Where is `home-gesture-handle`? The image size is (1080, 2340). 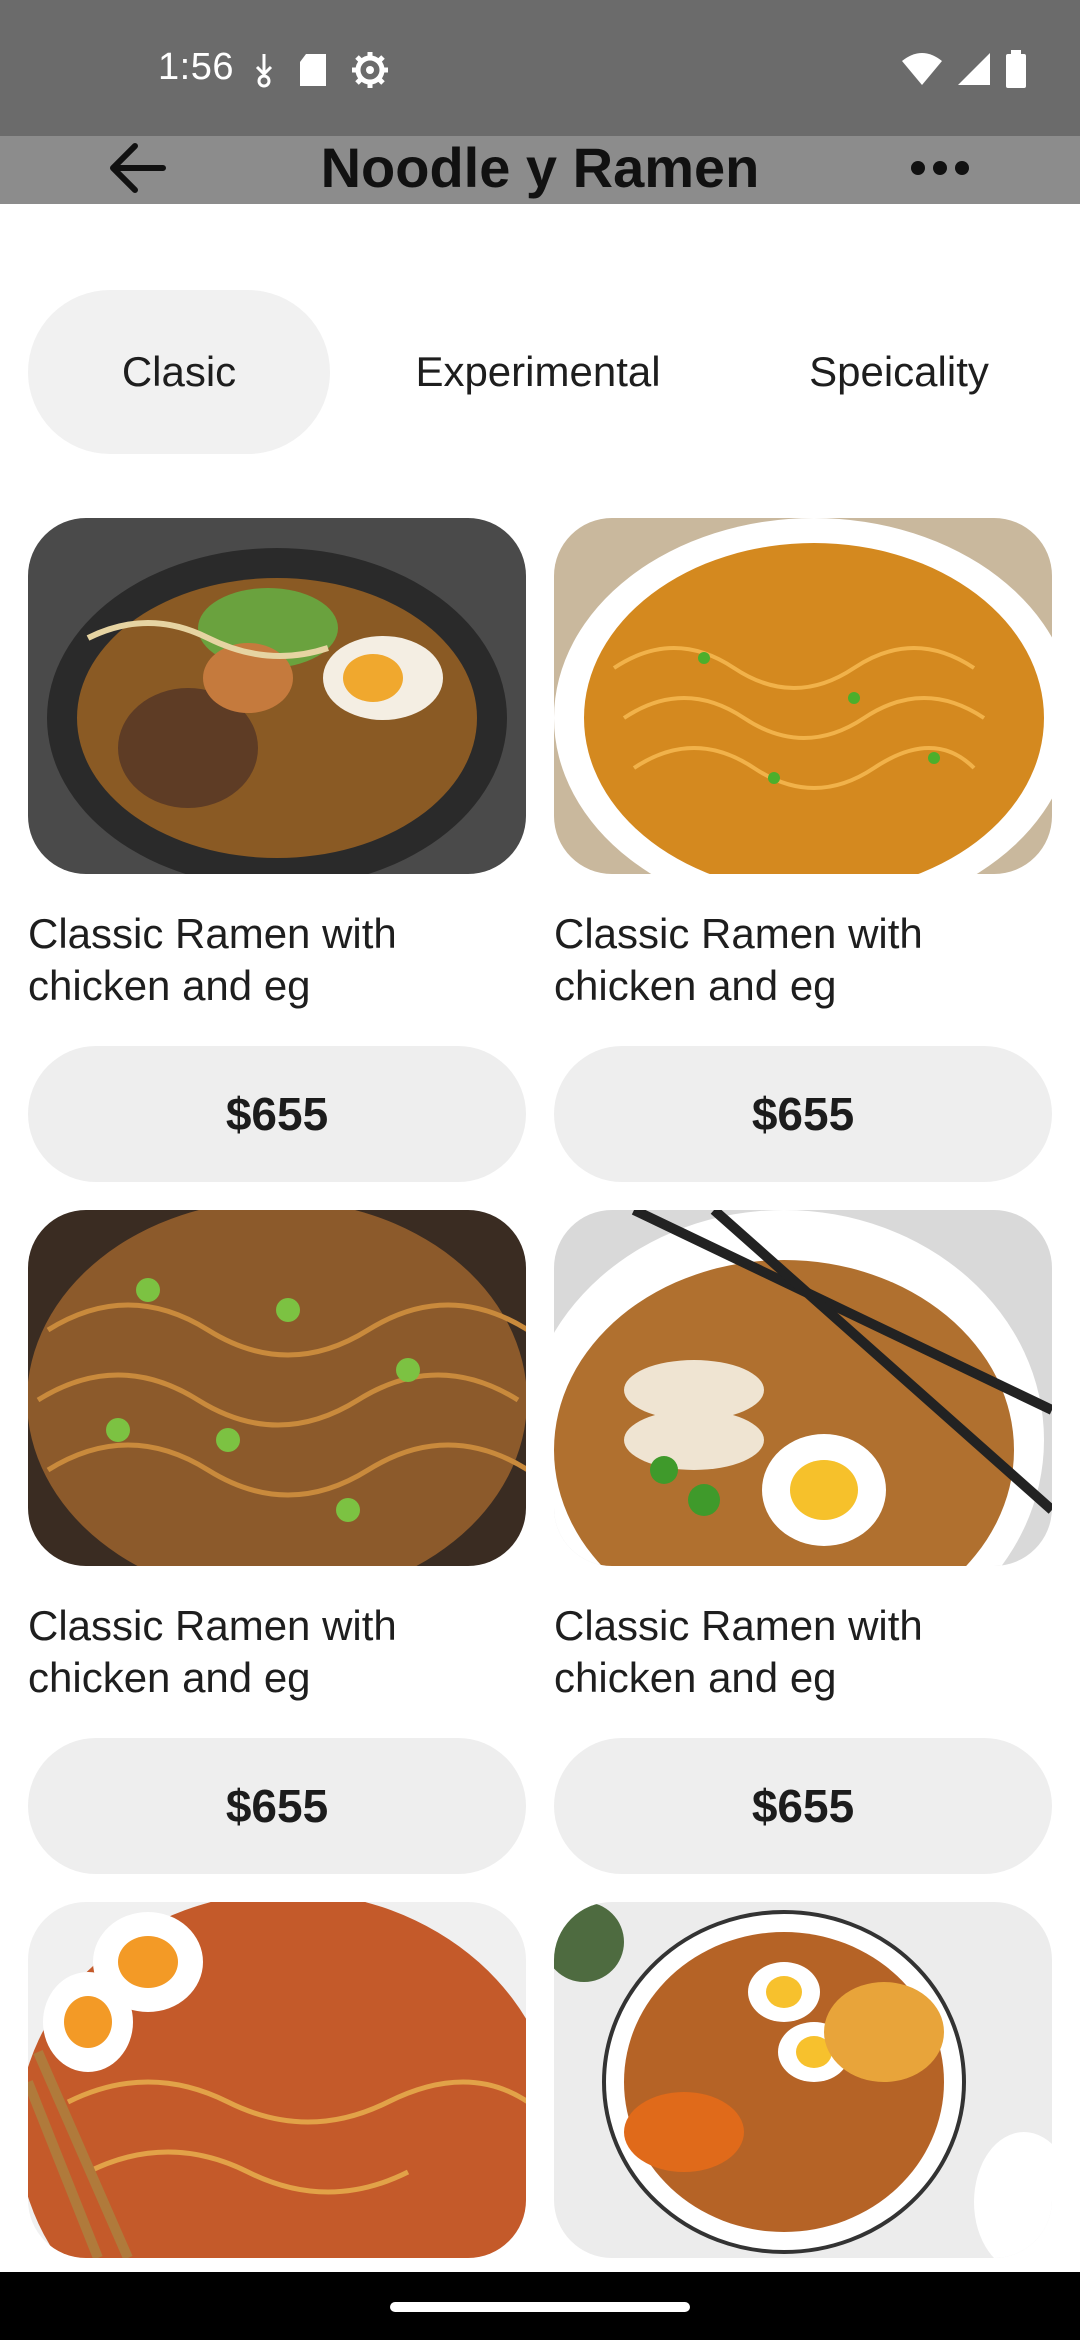 home-gesture-handle is located at coordinates (540, 2307).